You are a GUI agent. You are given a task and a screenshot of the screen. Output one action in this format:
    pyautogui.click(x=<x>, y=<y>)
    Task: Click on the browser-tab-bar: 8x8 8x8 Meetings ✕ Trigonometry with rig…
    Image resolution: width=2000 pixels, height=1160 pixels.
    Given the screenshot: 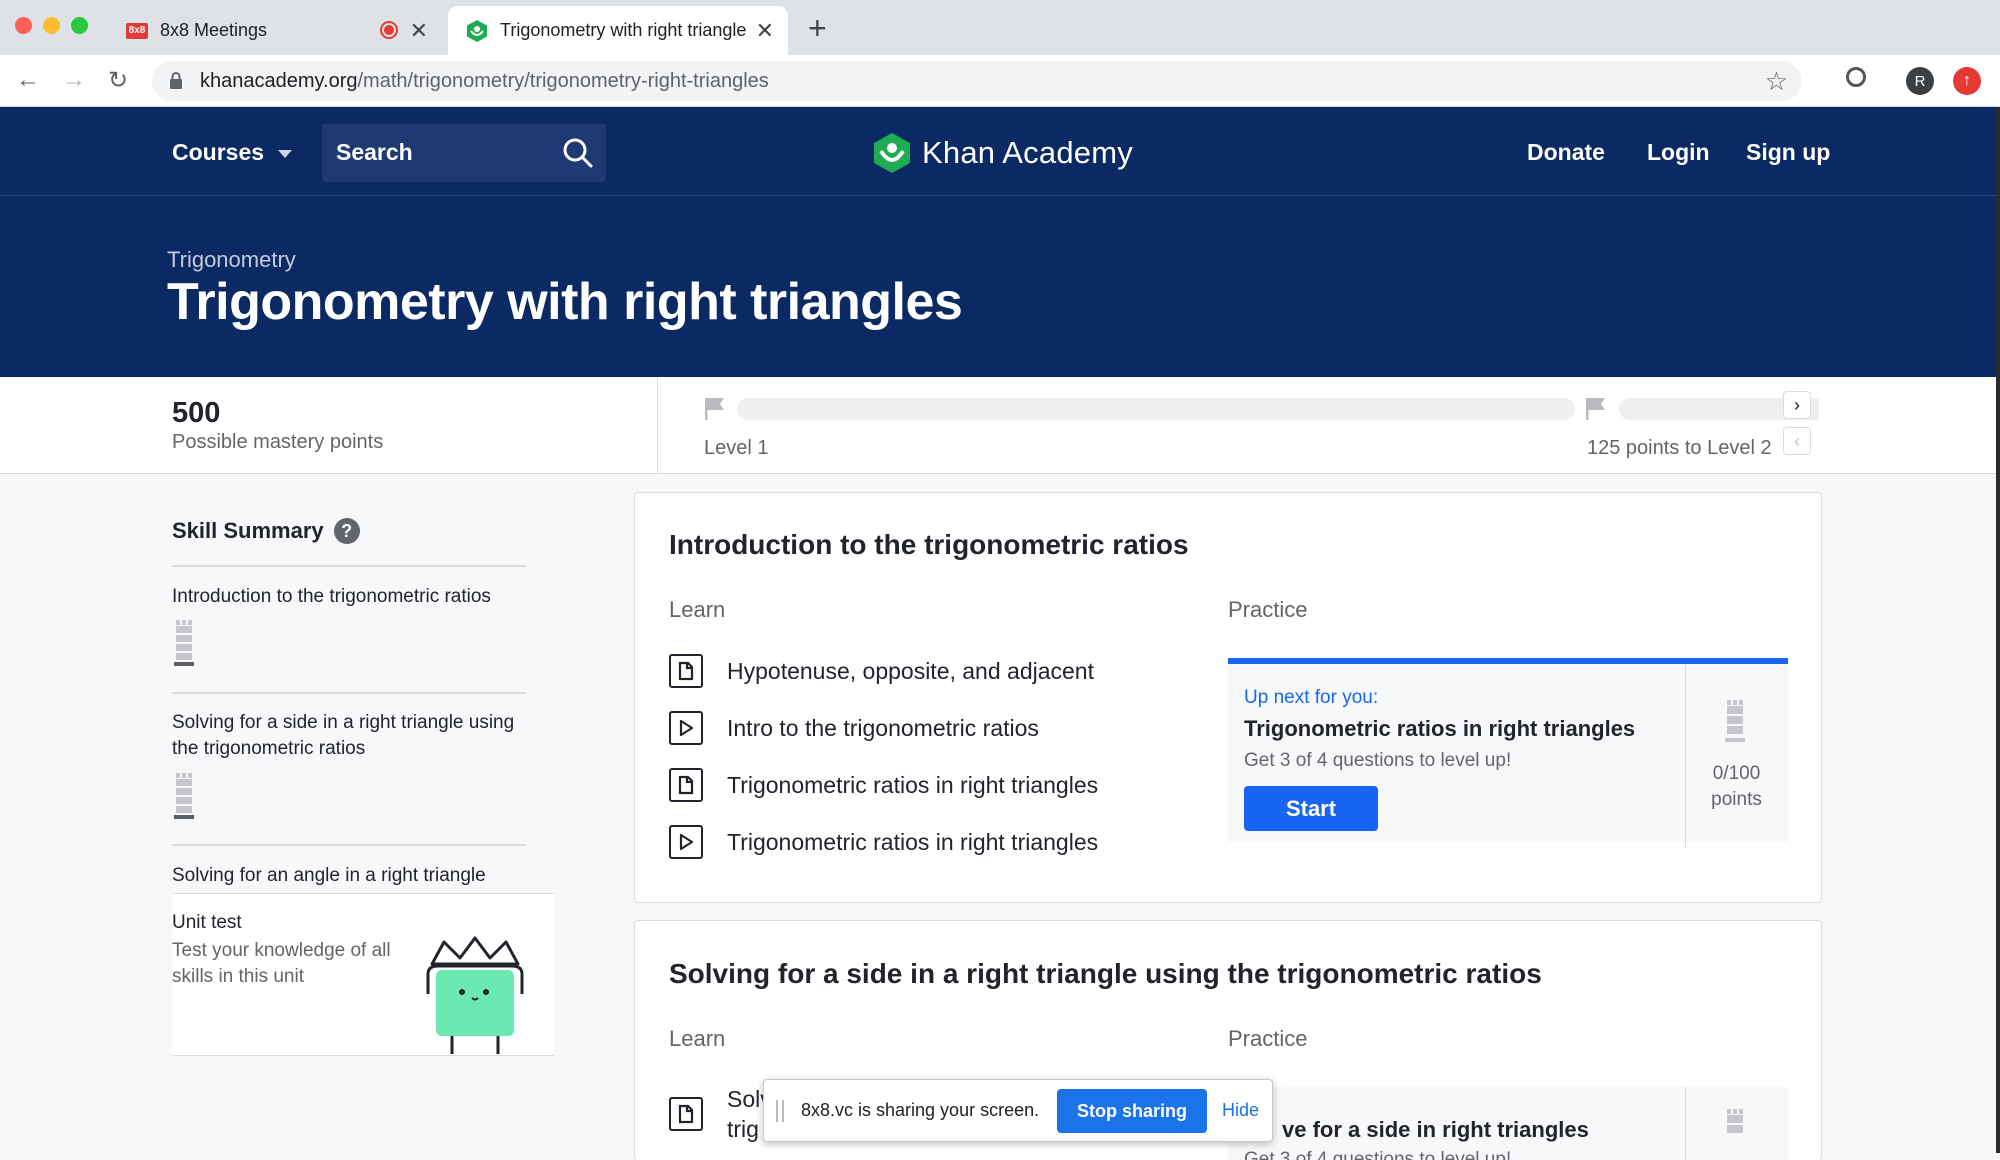 What is the action you would take?
    pyautogui.click(x=1000, y=27)
    